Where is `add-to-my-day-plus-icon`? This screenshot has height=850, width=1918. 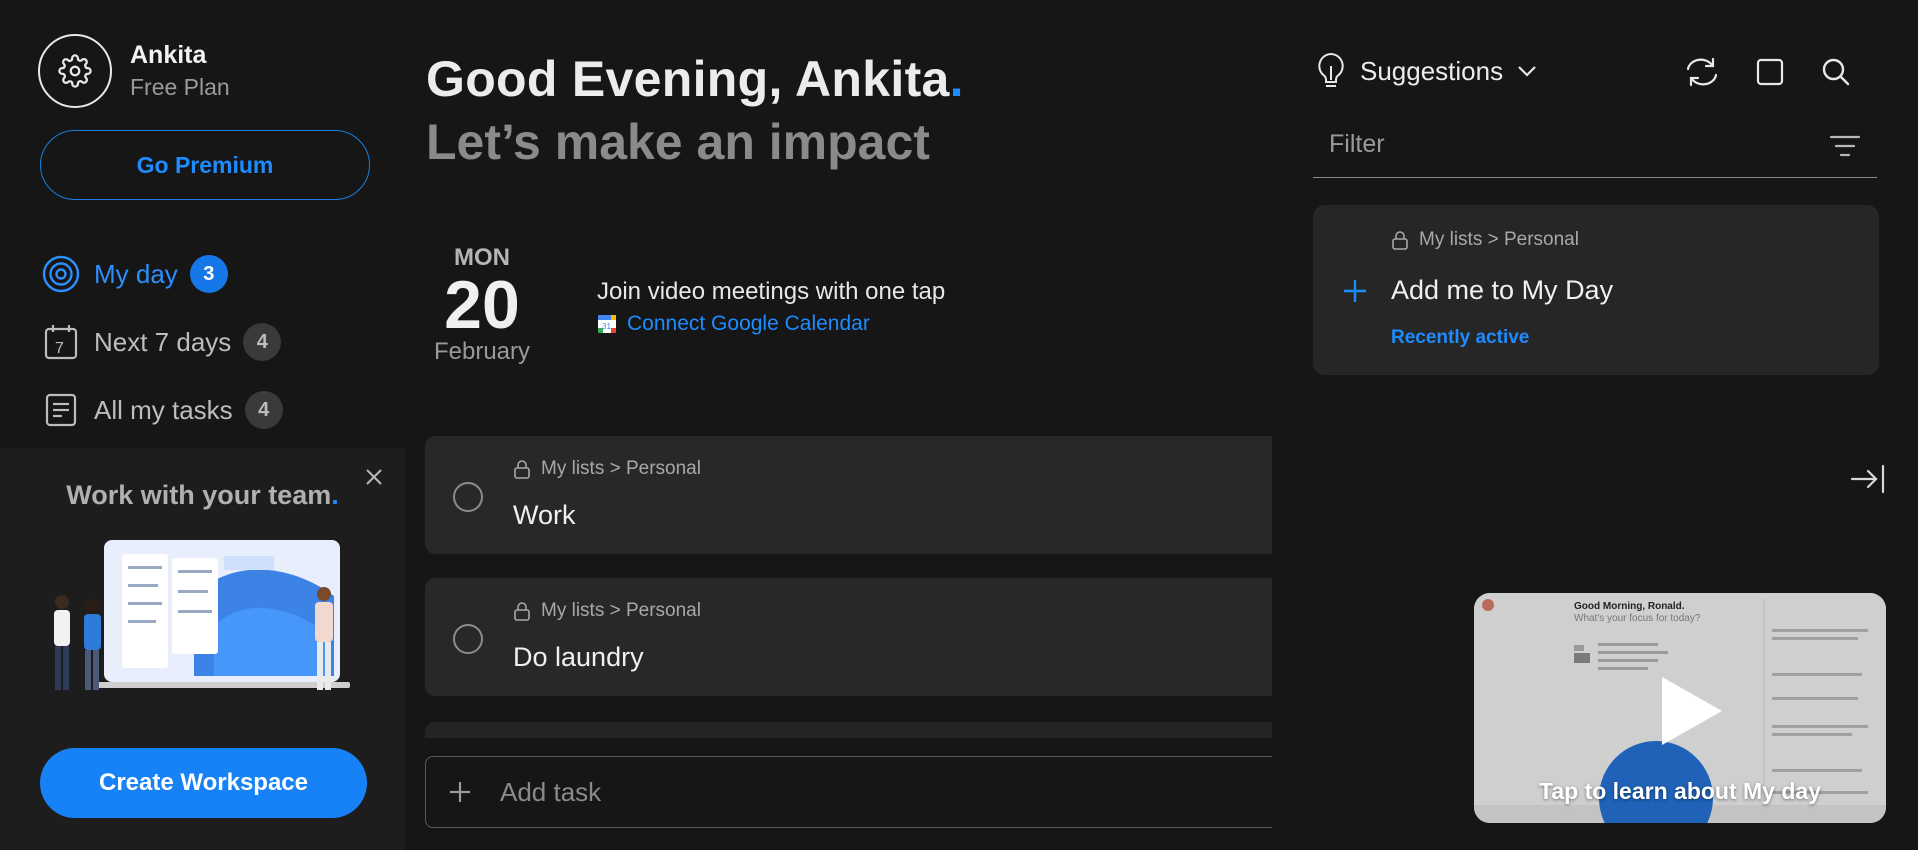
add-to-my-day-plus-icon is located at coordinates (1355, 291).